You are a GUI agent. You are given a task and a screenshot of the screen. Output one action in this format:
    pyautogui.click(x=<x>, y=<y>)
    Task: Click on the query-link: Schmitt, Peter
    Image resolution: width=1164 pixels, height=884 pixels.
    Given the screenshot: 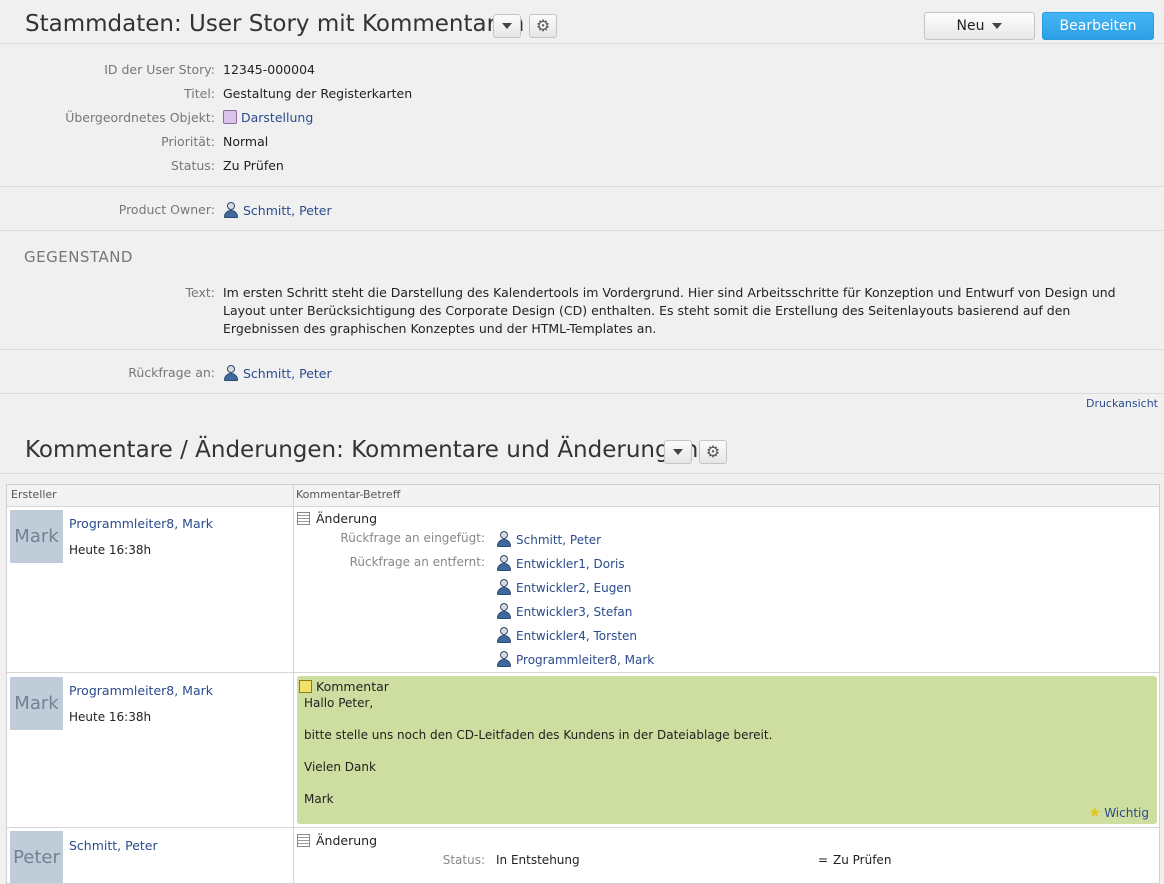 What is the action you would take?
    pyautogui.click(x=277, y=373)
    